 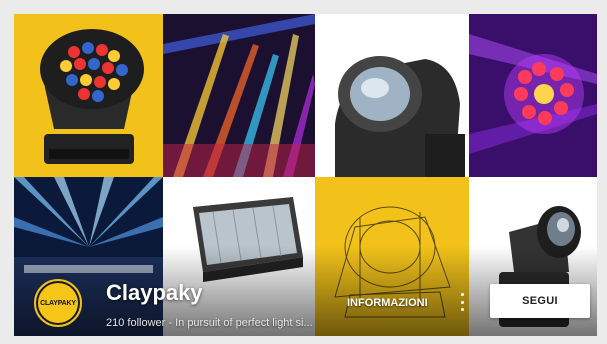 I want to click on moving-head-closeup-photo, so click(x=392, y=95).